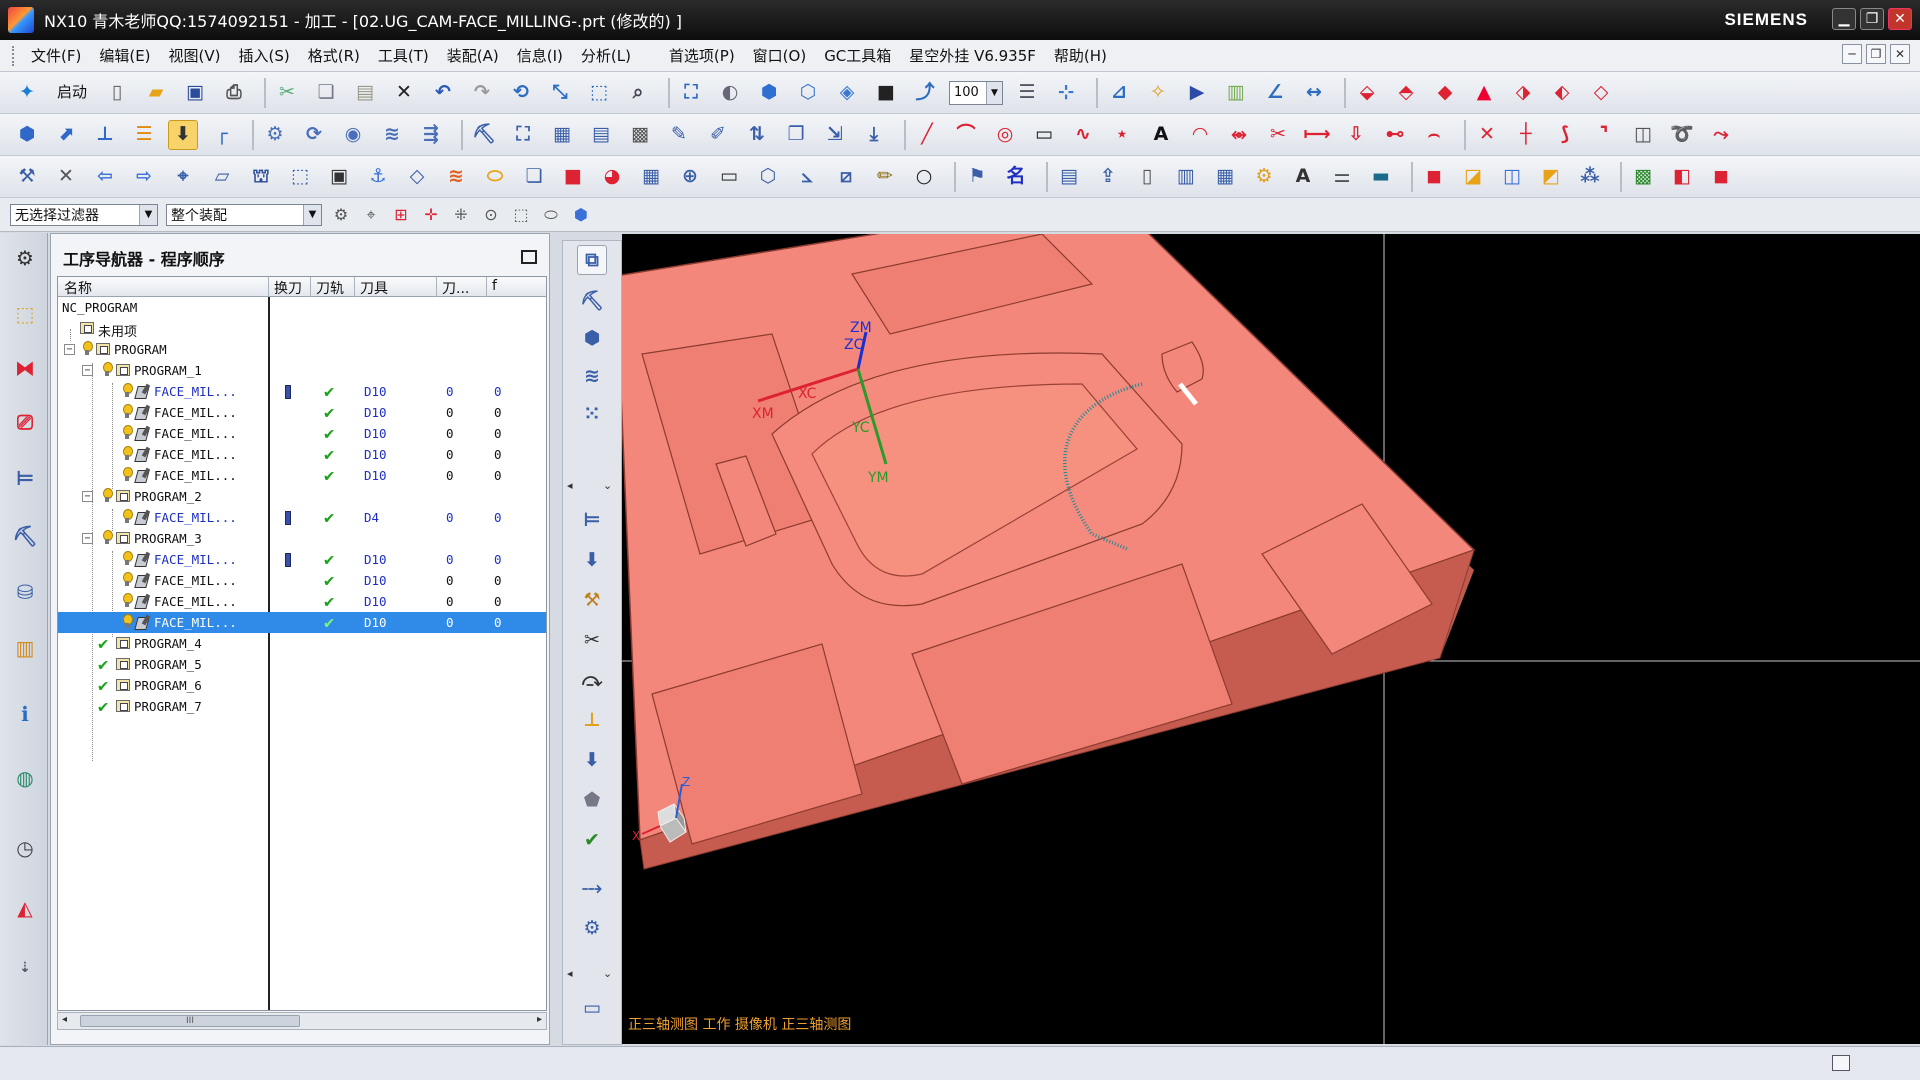  I want to click on minimize-button: ▁, so click(1844, 19).